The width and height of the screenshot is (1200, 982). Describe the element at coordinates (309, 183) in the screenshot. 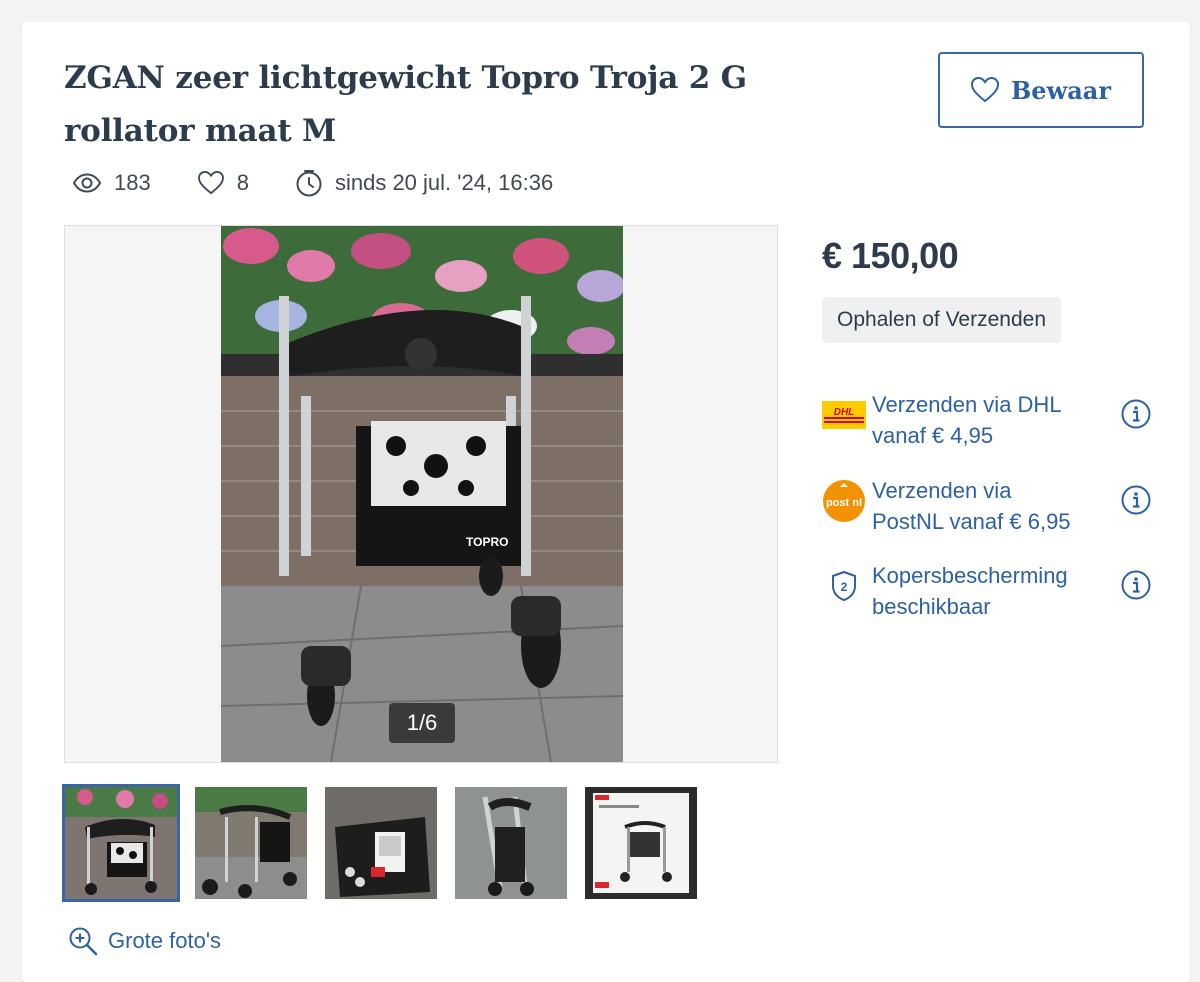

I see `clock-icon` at that location.